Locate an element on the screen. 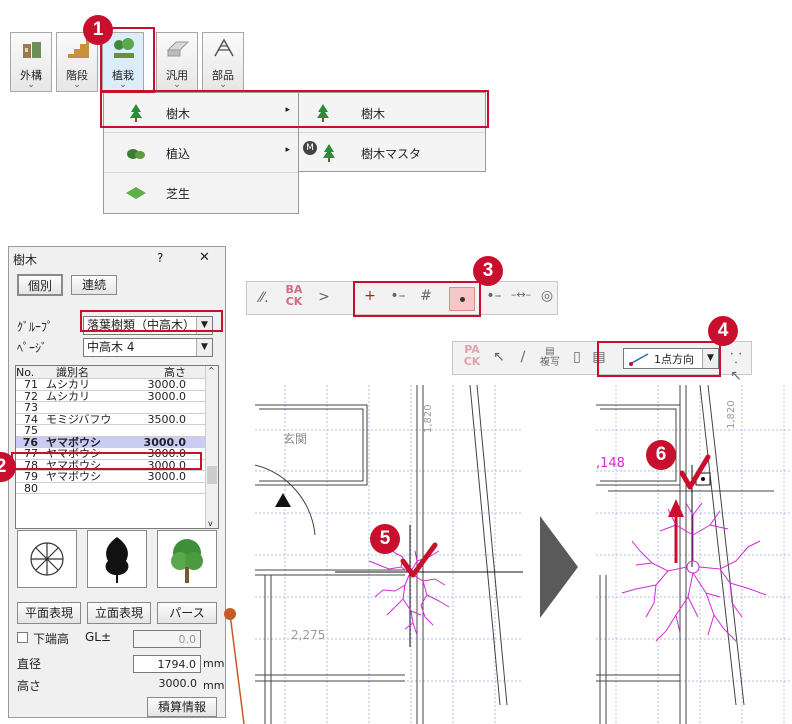 The height and width of the screenshot is (724, 792). copy-icon: ▤ 複写 is located at coordinates (550, 357).